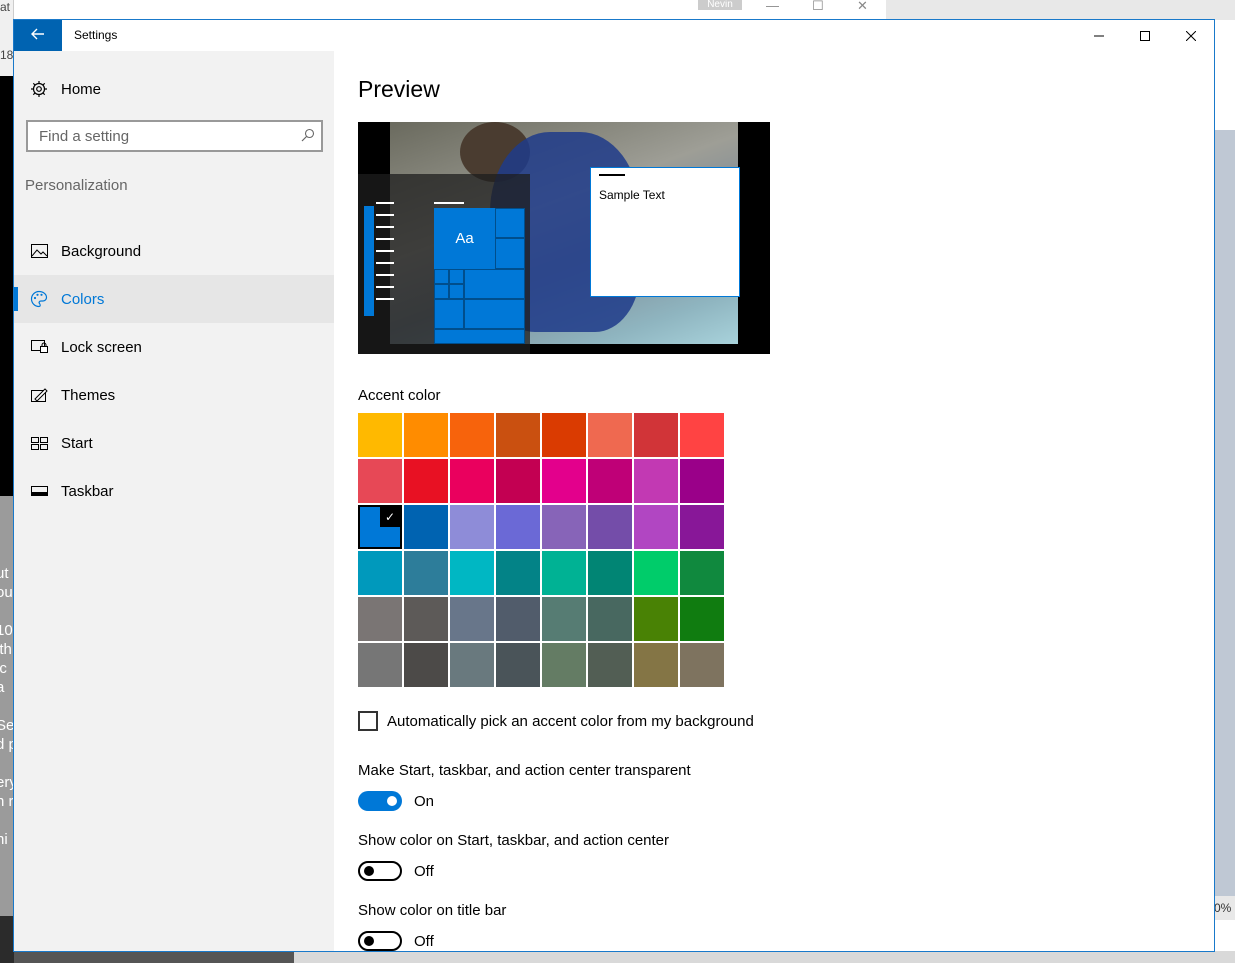  Describe the element at coordinates (380, 527) in the screenshot. I see `accent-swatch: ✓` at that location.